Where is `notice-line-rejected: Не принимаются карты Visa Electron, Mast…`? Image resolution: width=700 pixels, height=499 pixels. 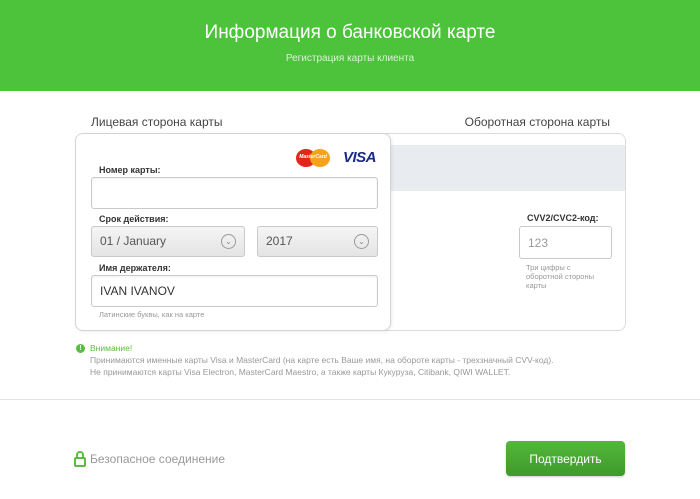 notice-line-rejected: Не принимаются карты Visa Electron, Mast… is located at coordinates (300, 372).